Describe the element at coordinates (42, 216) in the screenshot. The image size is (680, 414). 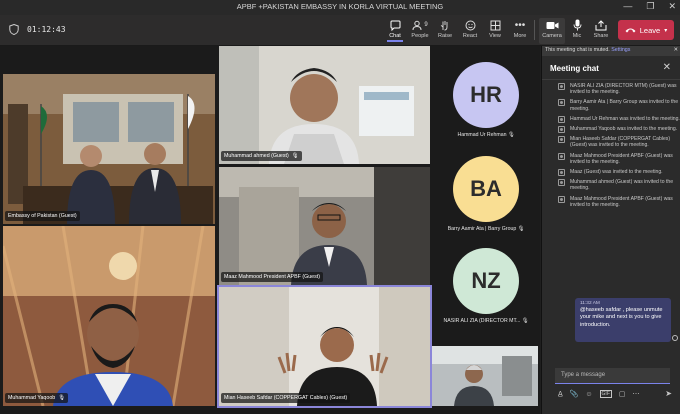
I see `participant-name-label: Embassy of Pakistan (Guest)` at that location.